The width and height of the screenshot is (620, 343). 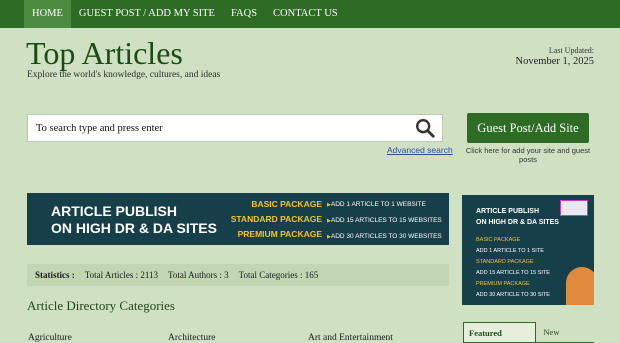 What do you see at coordinates (571, 50) in the screenshot?
I see `last-updated-label: Last Updated:` at bounding box center [571, 50].